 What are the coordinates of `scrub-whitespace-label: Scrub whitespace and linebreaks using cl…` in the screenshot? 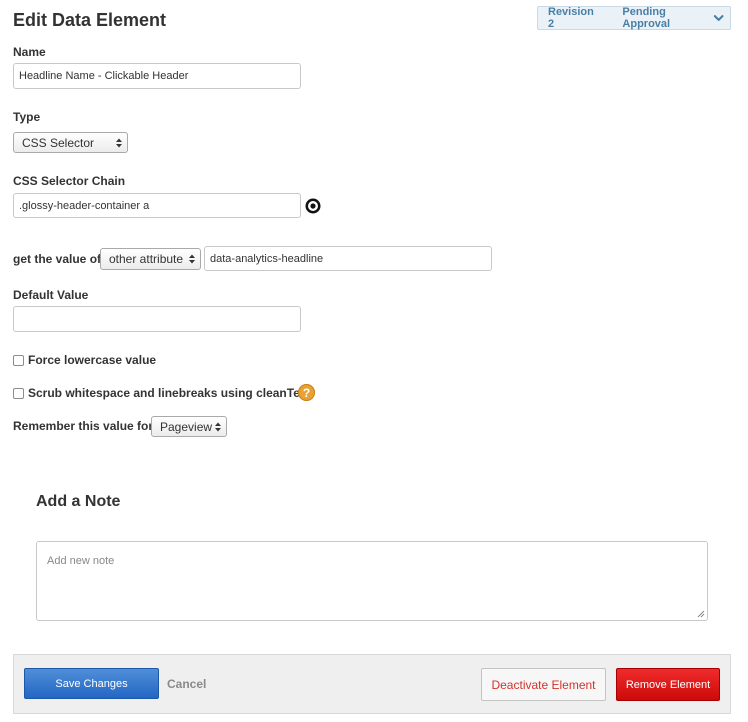 It's located at (169, 393).